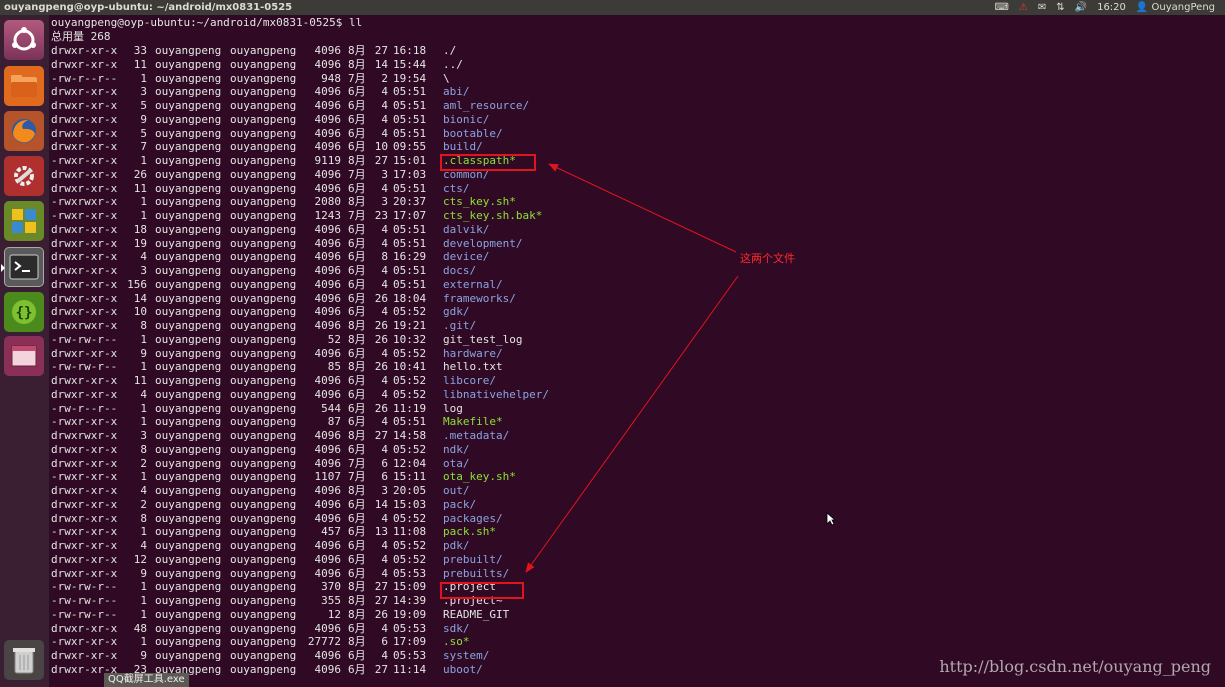  Describe the element at coordinates (24, 86) in the screenshot. I see `files-button` at that location.